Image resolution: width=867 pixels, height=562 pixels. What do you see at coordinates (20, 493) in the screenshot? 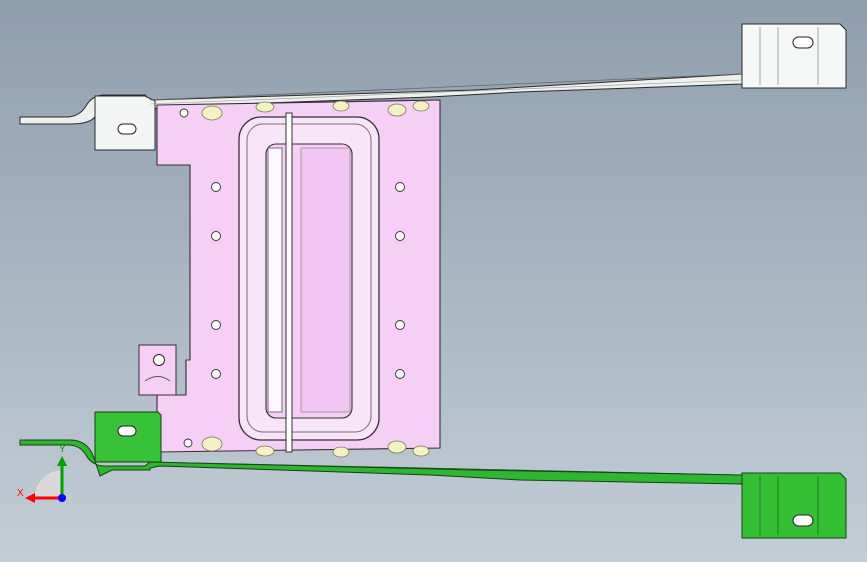
I see `axis-x-label: X` at bounding box center [20, 493].